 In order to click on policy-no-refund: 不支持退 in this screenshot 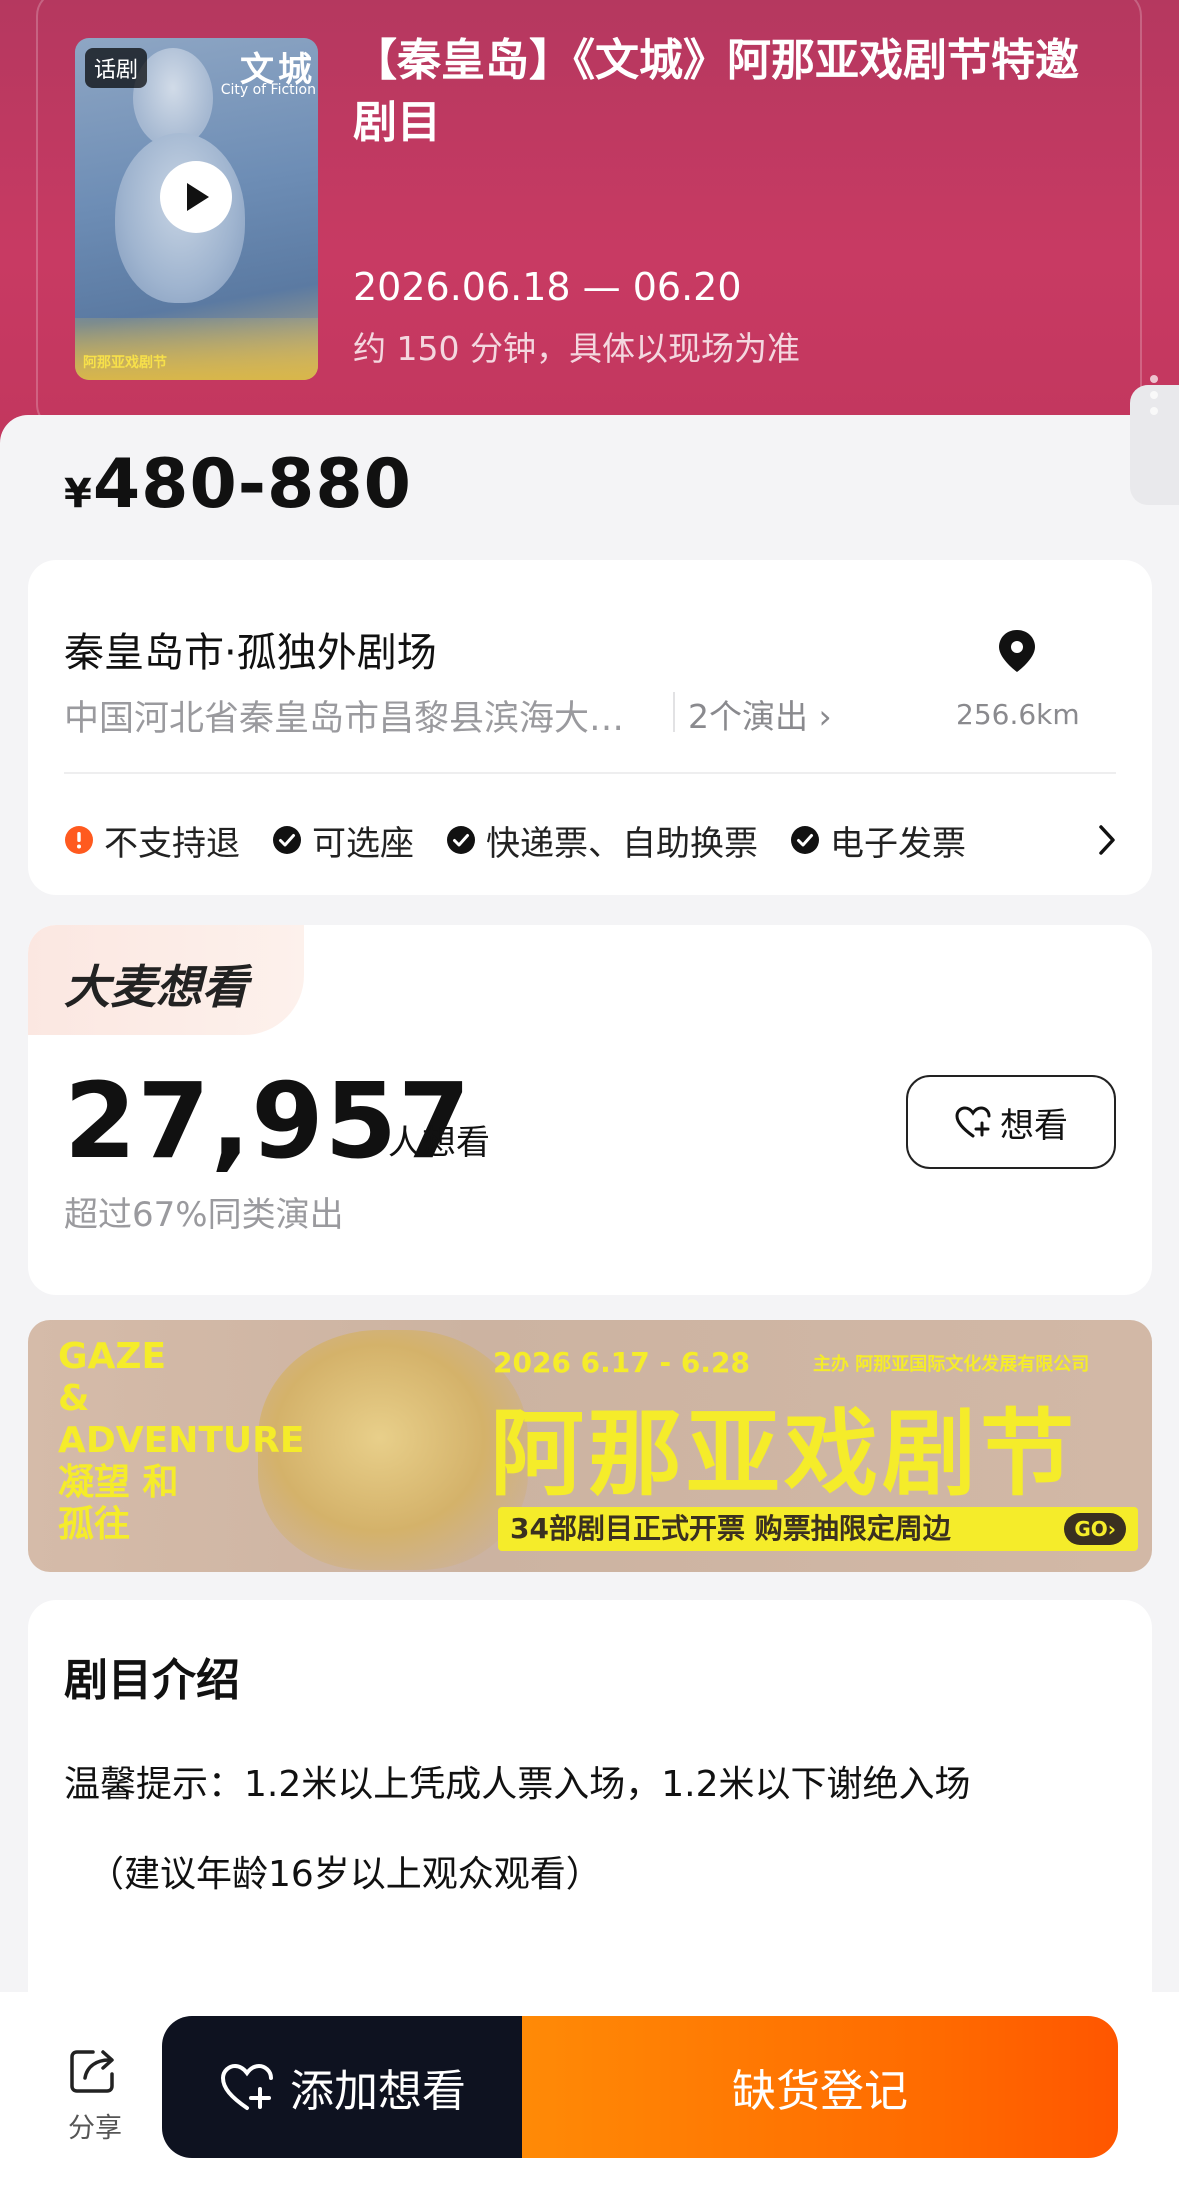, I will do `click(152, 840)`.